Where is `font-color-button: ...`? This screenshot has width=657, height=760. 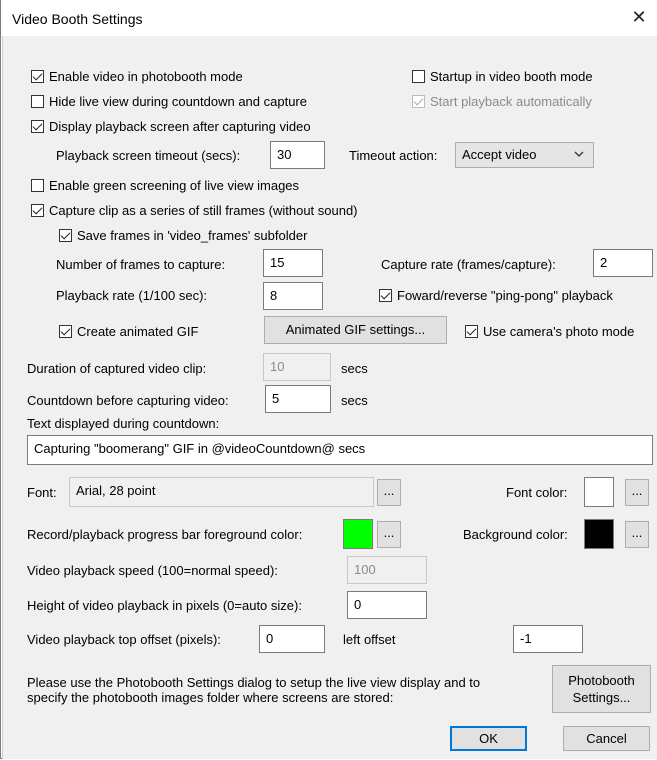 font-color-button: ... is located at coordinates (637, 492).